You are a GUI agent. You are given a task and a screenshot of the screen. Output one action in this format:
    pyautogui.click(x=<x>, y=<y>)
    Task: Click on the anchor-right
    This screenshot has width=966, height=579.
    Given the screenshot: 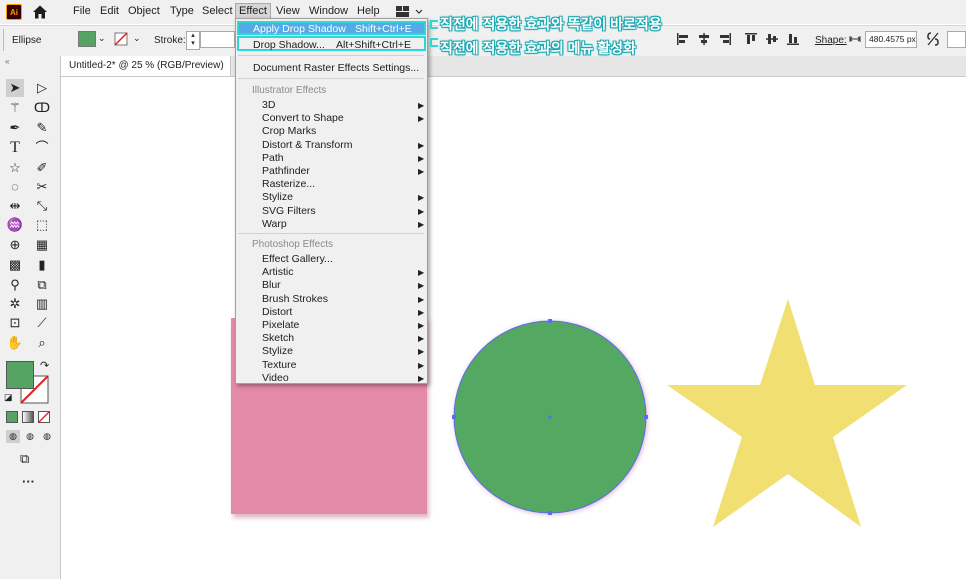 What is the action you would take?
    pyautogui.click(x=646, y=417)
    